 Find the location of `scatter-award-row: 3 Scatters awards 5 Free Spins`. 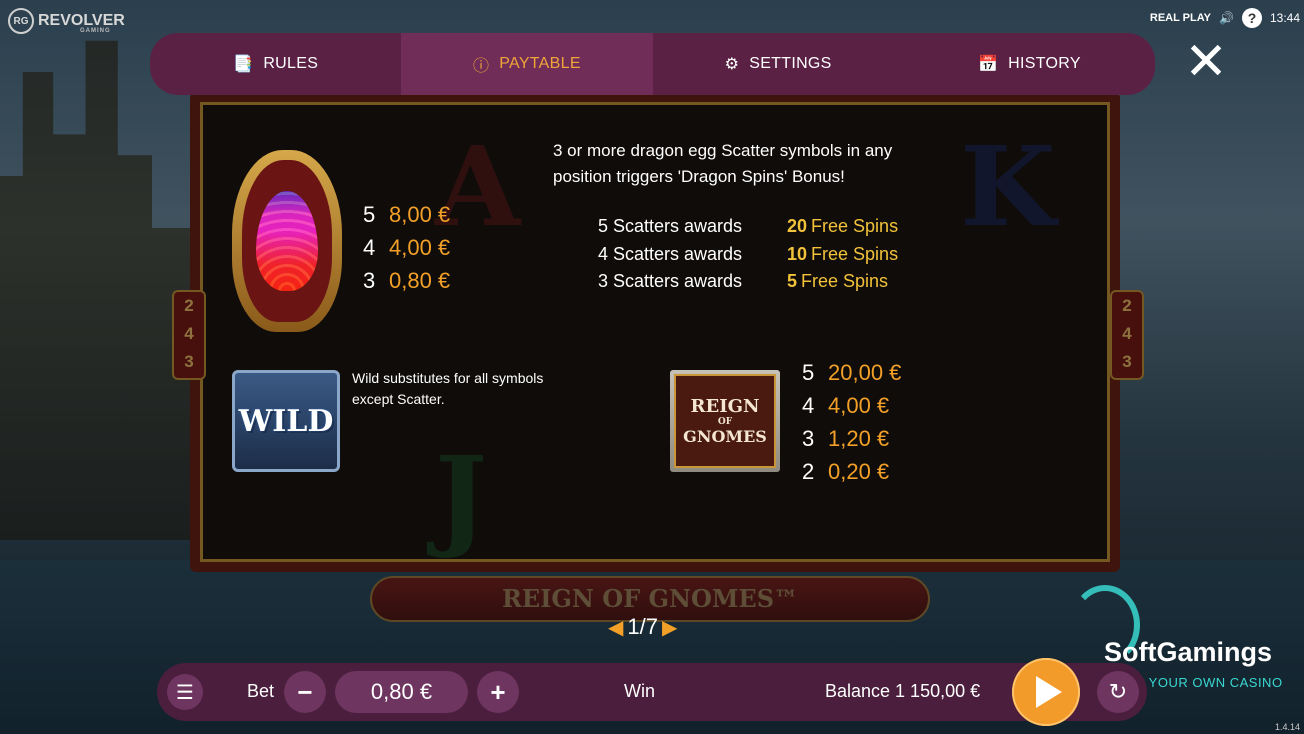

scatter-award-row: 3 Scatters awards 5 Free Spins is located at coordinates (748, 282).